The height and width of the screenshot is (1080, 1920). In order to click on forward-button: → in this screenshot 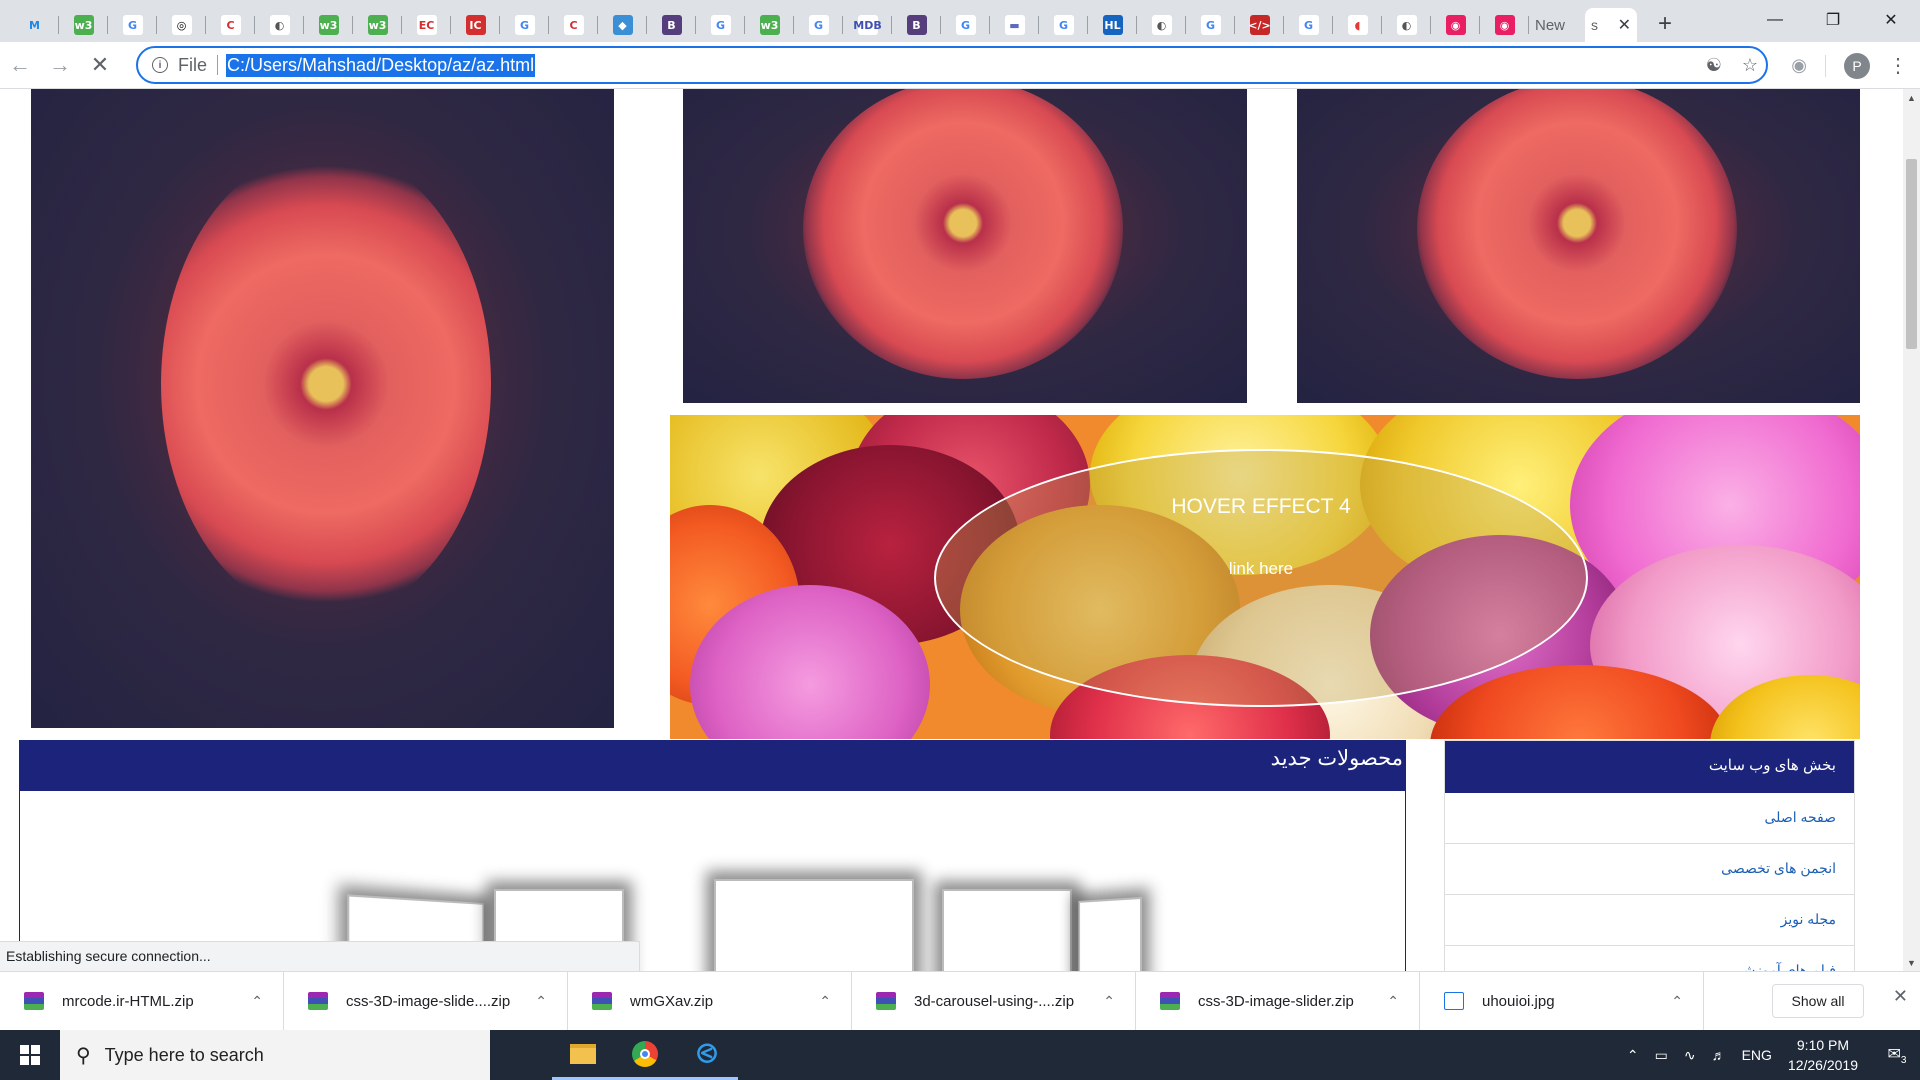, I will do `click(60, 65)`.